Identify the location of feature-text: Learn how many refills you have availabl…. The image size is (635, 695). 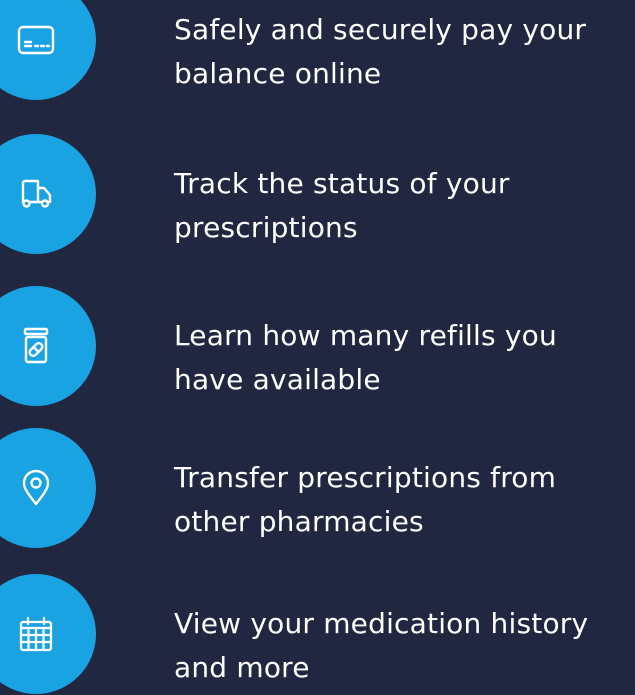
(365, 357).